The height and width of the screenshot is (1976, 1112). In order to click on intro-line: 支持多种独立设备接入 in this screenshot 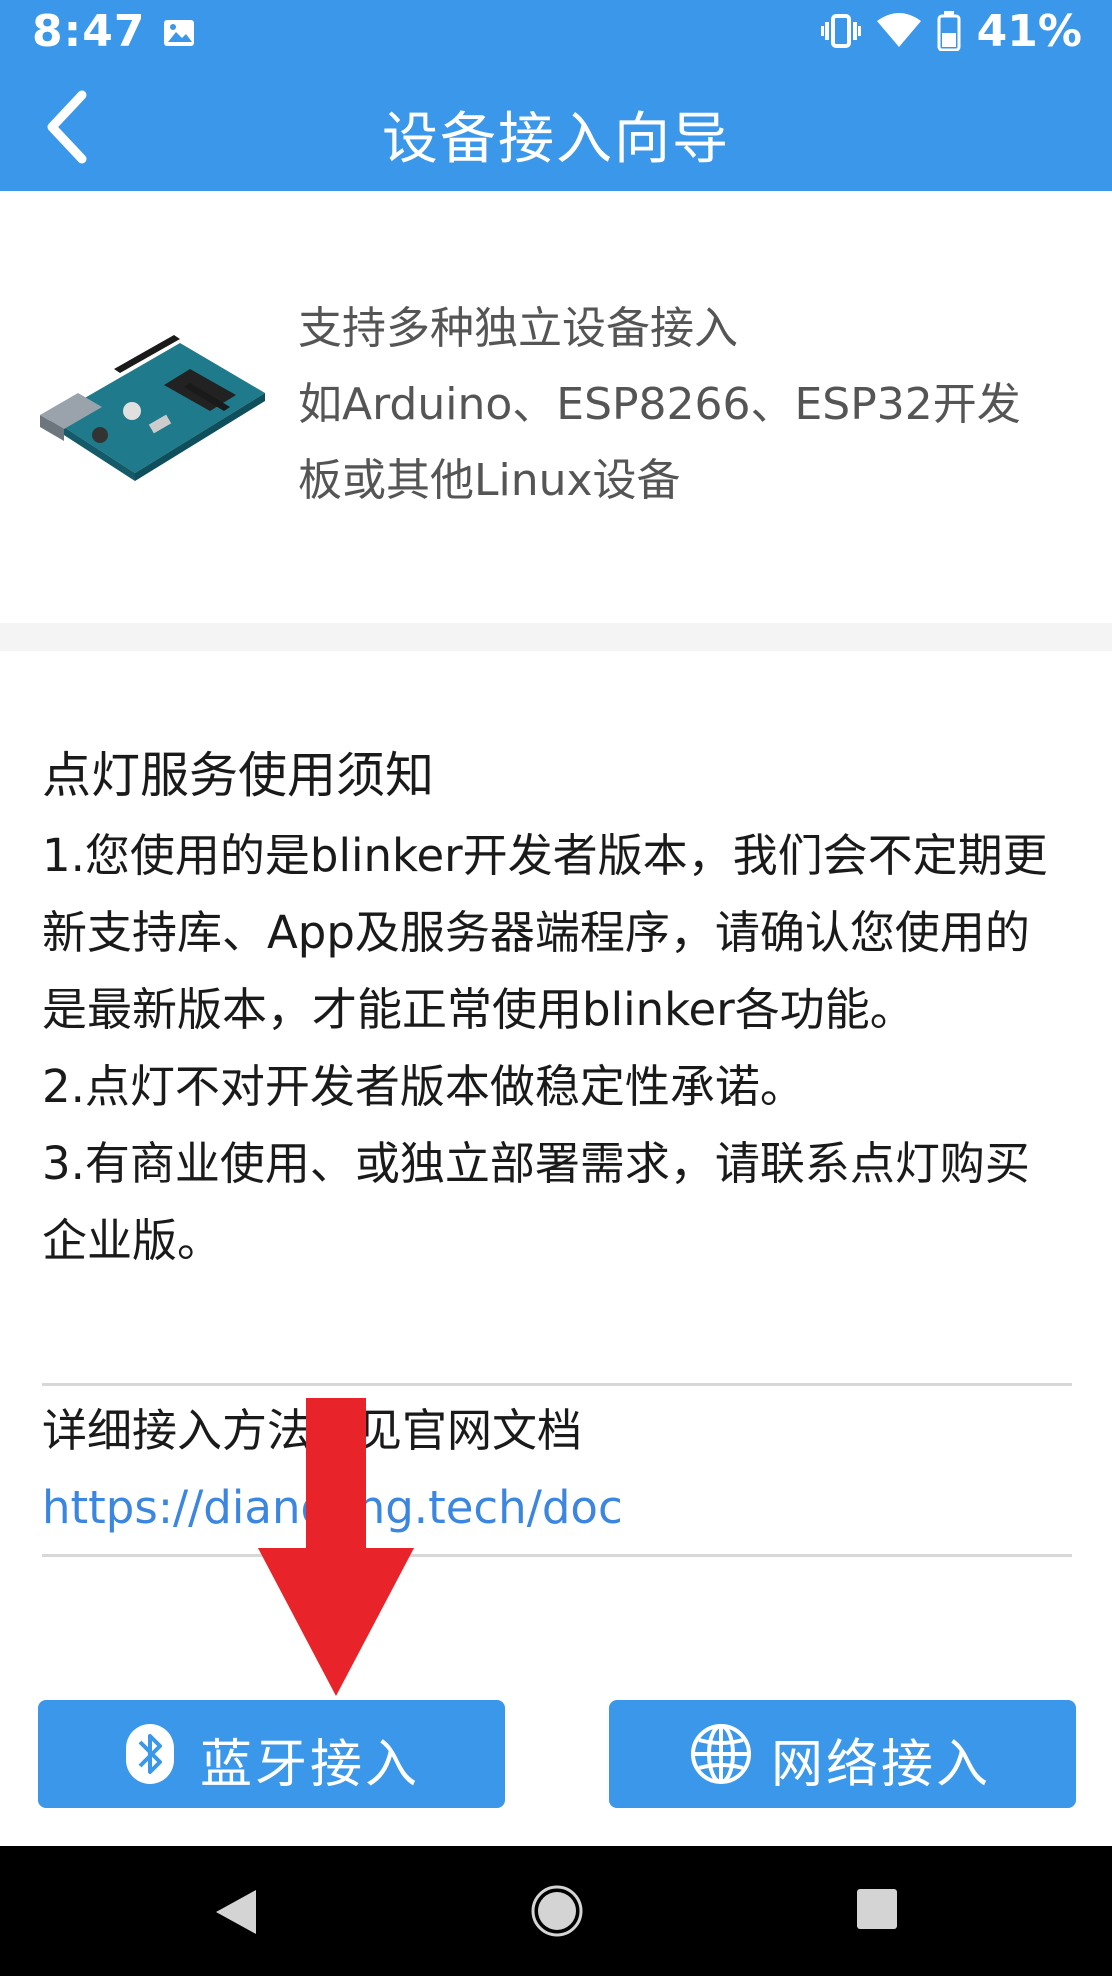, I will do `click(518, 328)`.